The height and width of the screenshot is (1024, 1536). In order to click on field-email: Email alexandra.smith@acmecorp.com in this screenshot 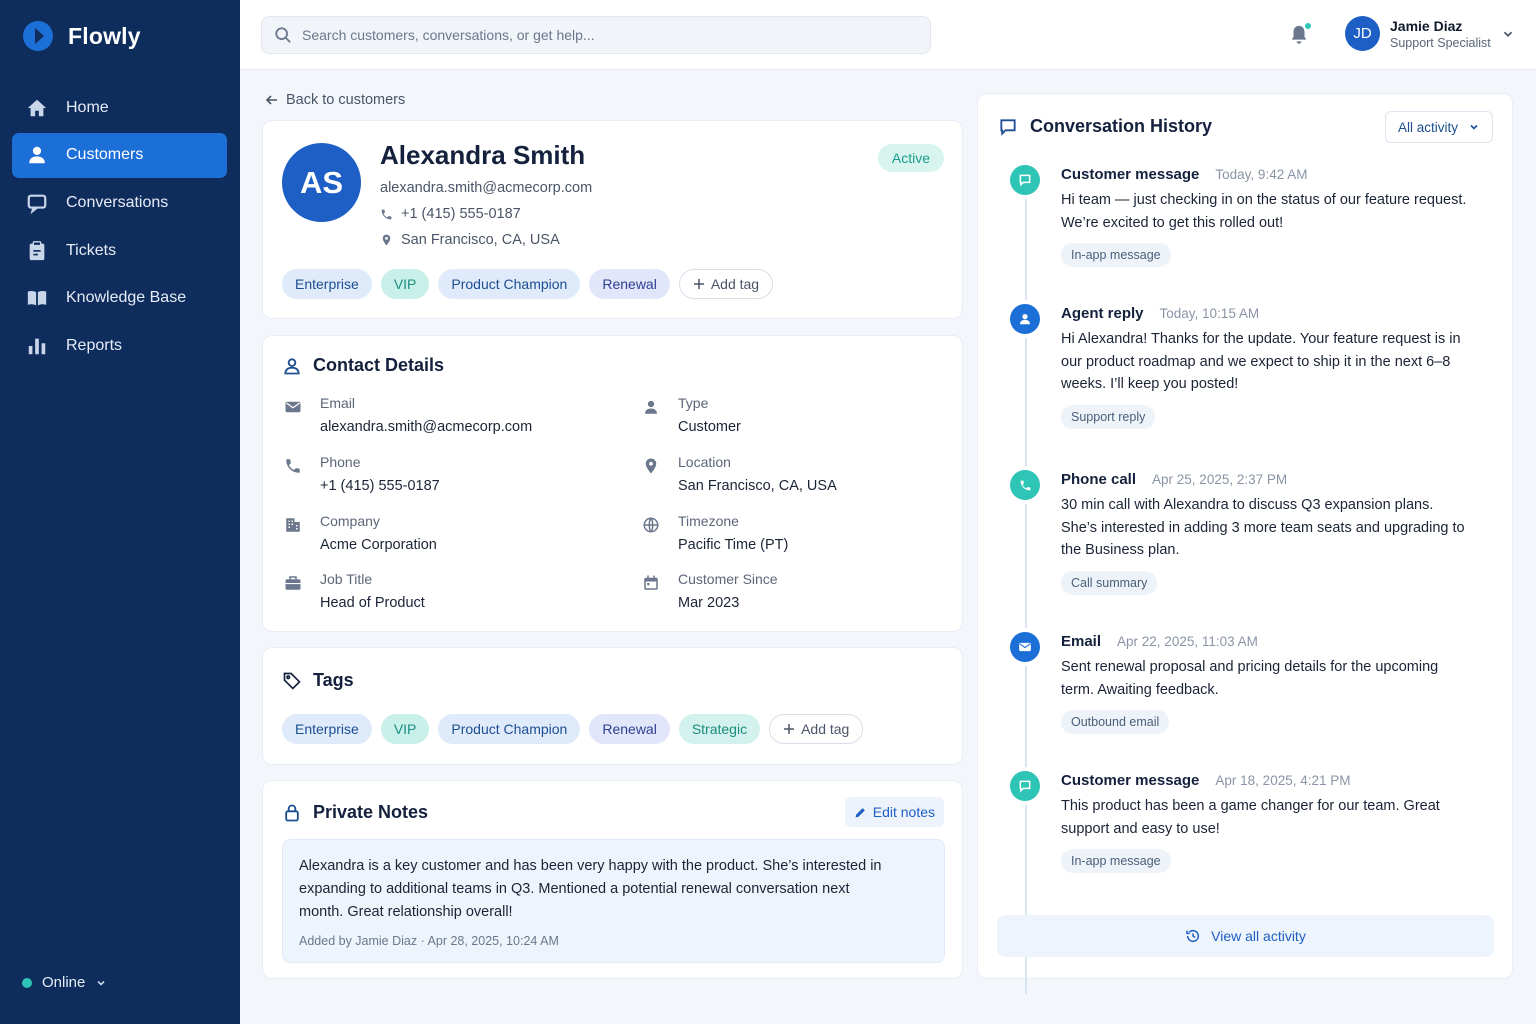, I will do `click(408, 415)`.